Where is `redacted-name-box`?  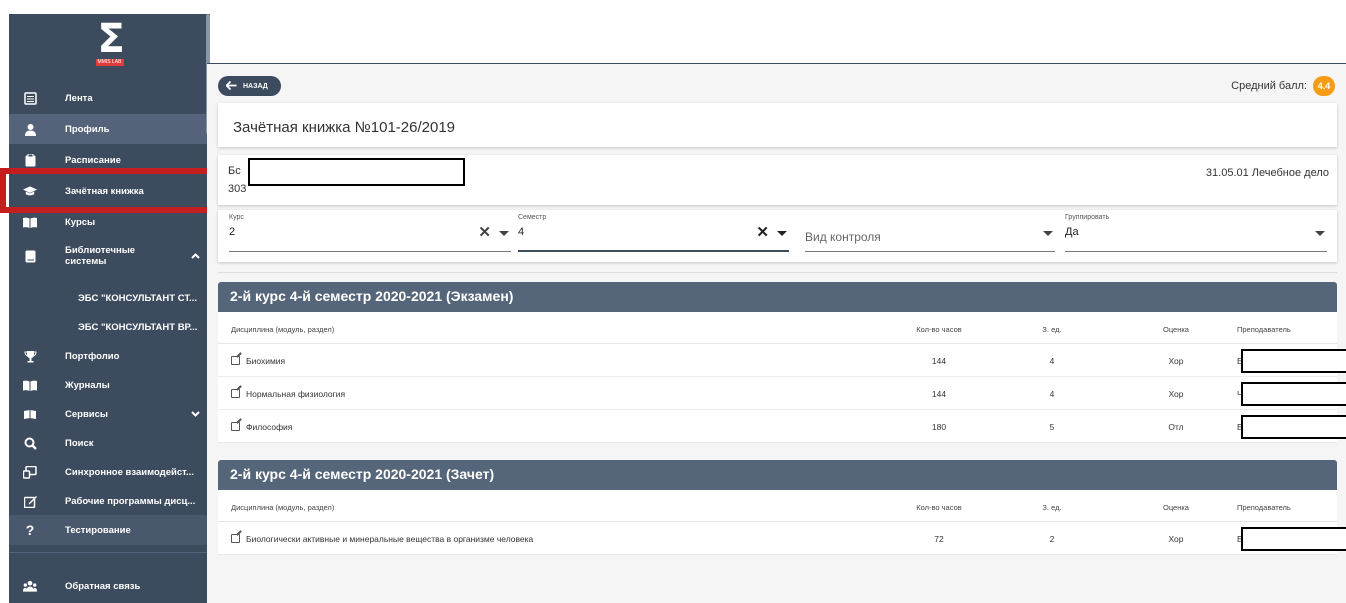
redacted-name-box is located at coordinates (356, 172).